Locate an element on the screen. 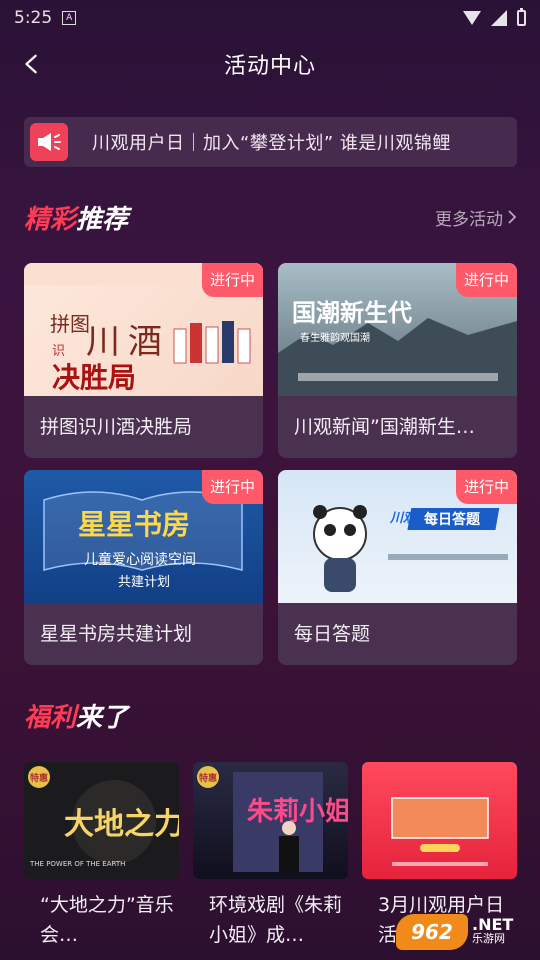  card-label: 每日答题 is located at coordinates (332, 633).